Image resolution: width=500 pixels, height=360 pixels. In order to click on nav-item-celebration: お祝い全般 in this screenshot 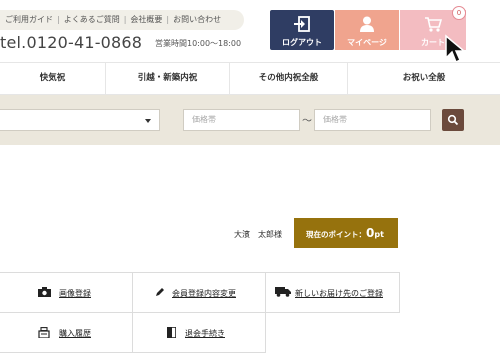, I will do `click(423, 78)`.